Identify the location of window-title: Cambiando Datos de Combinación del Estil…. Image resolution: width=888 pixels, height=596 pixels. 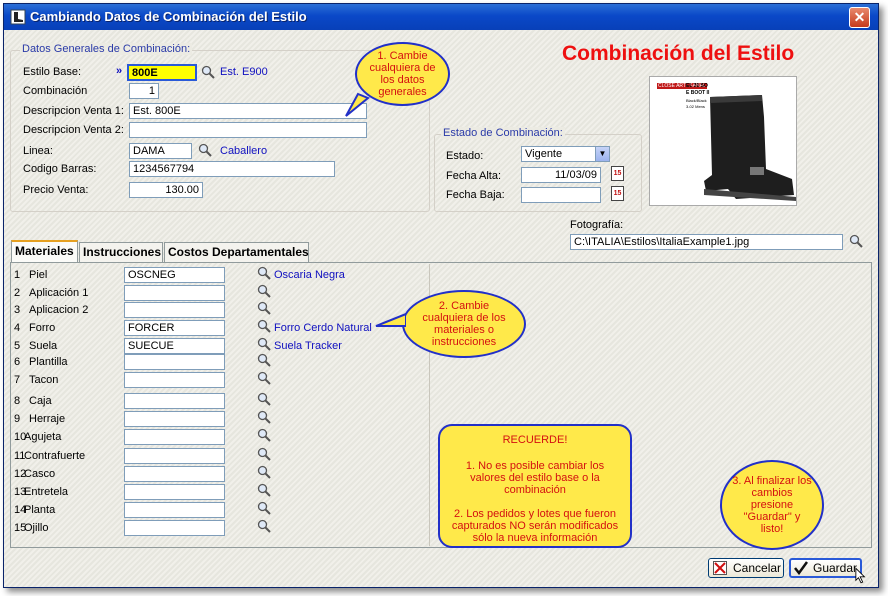
(168, 16).